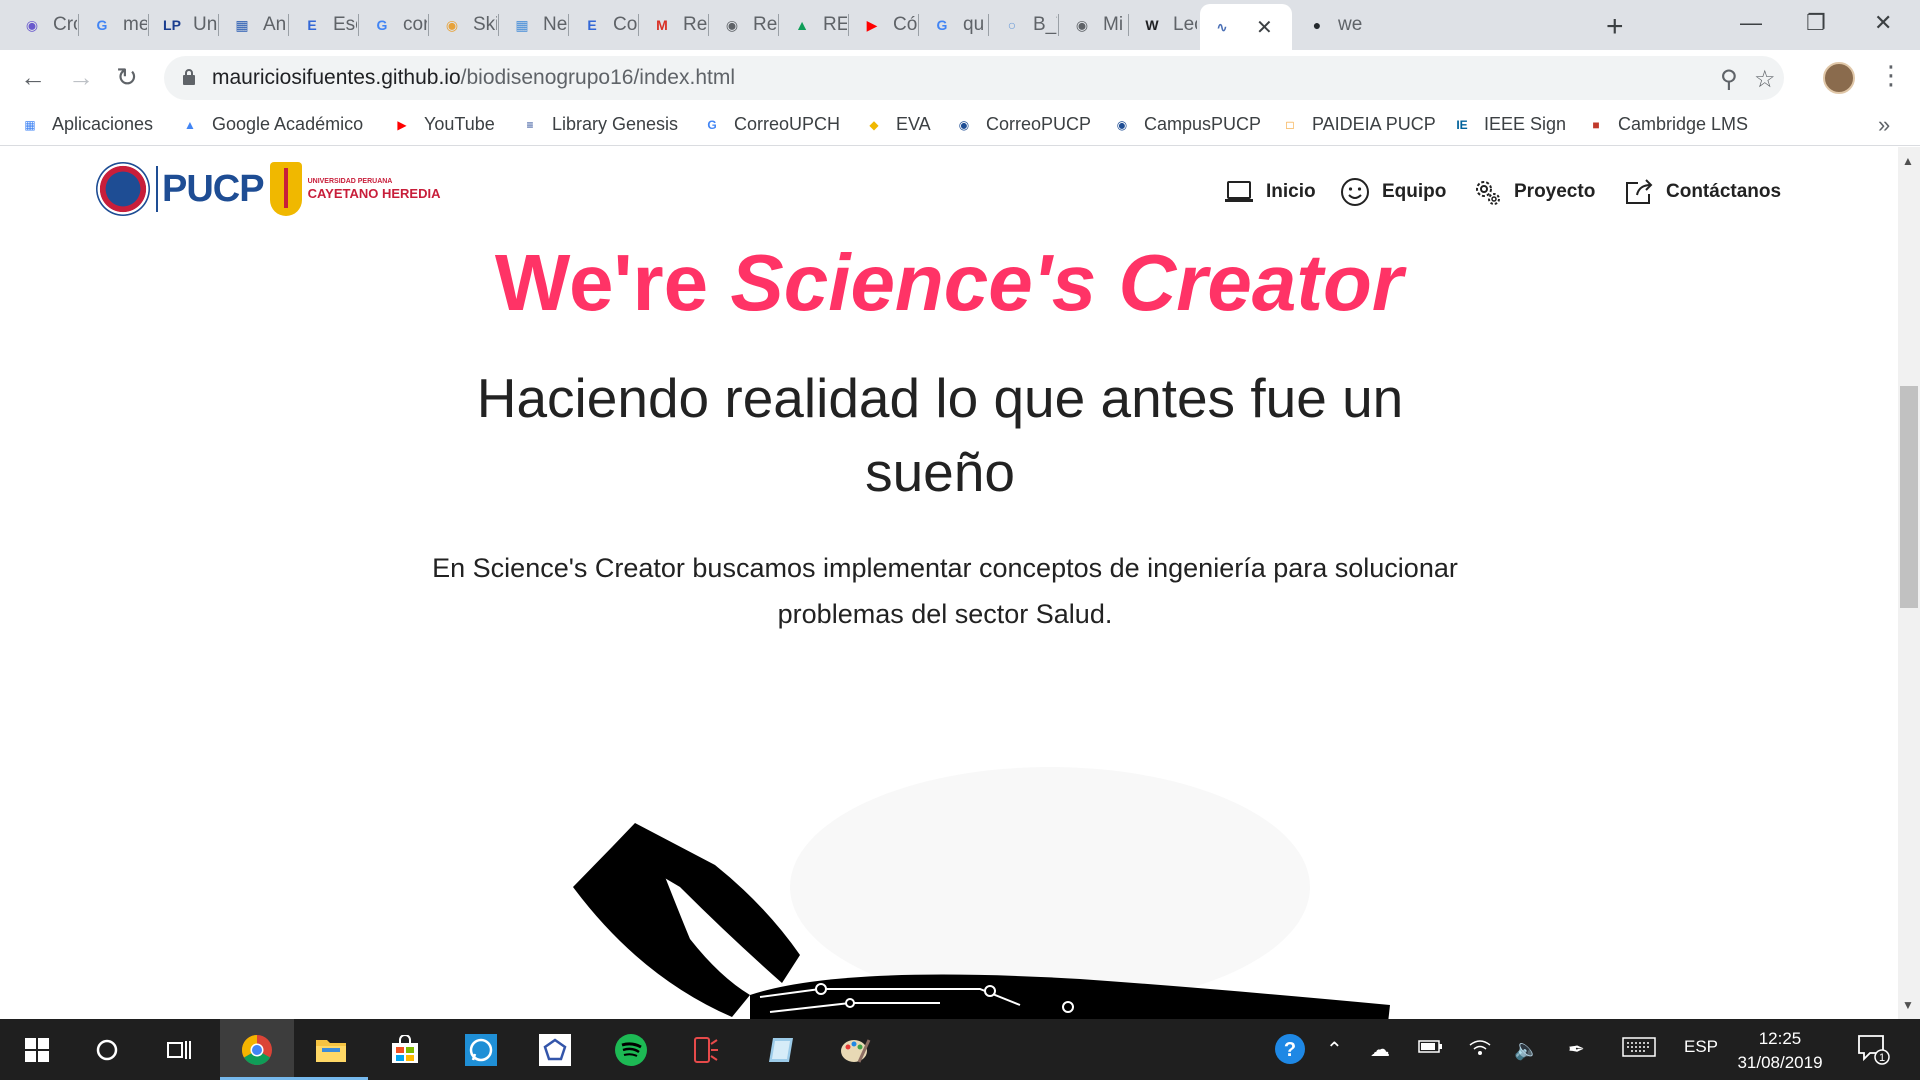  I want to click on browser-tab-label: Lec, so click(1185, 24).